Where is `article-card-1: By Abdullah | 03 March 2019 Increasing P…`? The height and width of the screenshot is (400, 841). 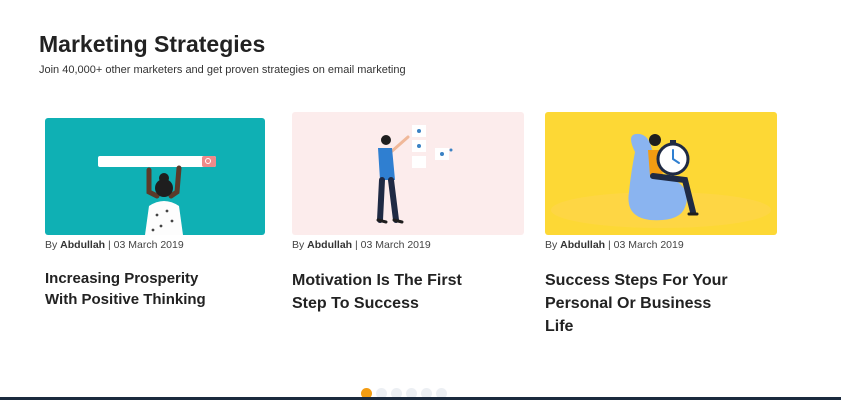
article-card-1: By Abdullah | 03 March 2019 Increasing P… is located at coordinates (155, 211).